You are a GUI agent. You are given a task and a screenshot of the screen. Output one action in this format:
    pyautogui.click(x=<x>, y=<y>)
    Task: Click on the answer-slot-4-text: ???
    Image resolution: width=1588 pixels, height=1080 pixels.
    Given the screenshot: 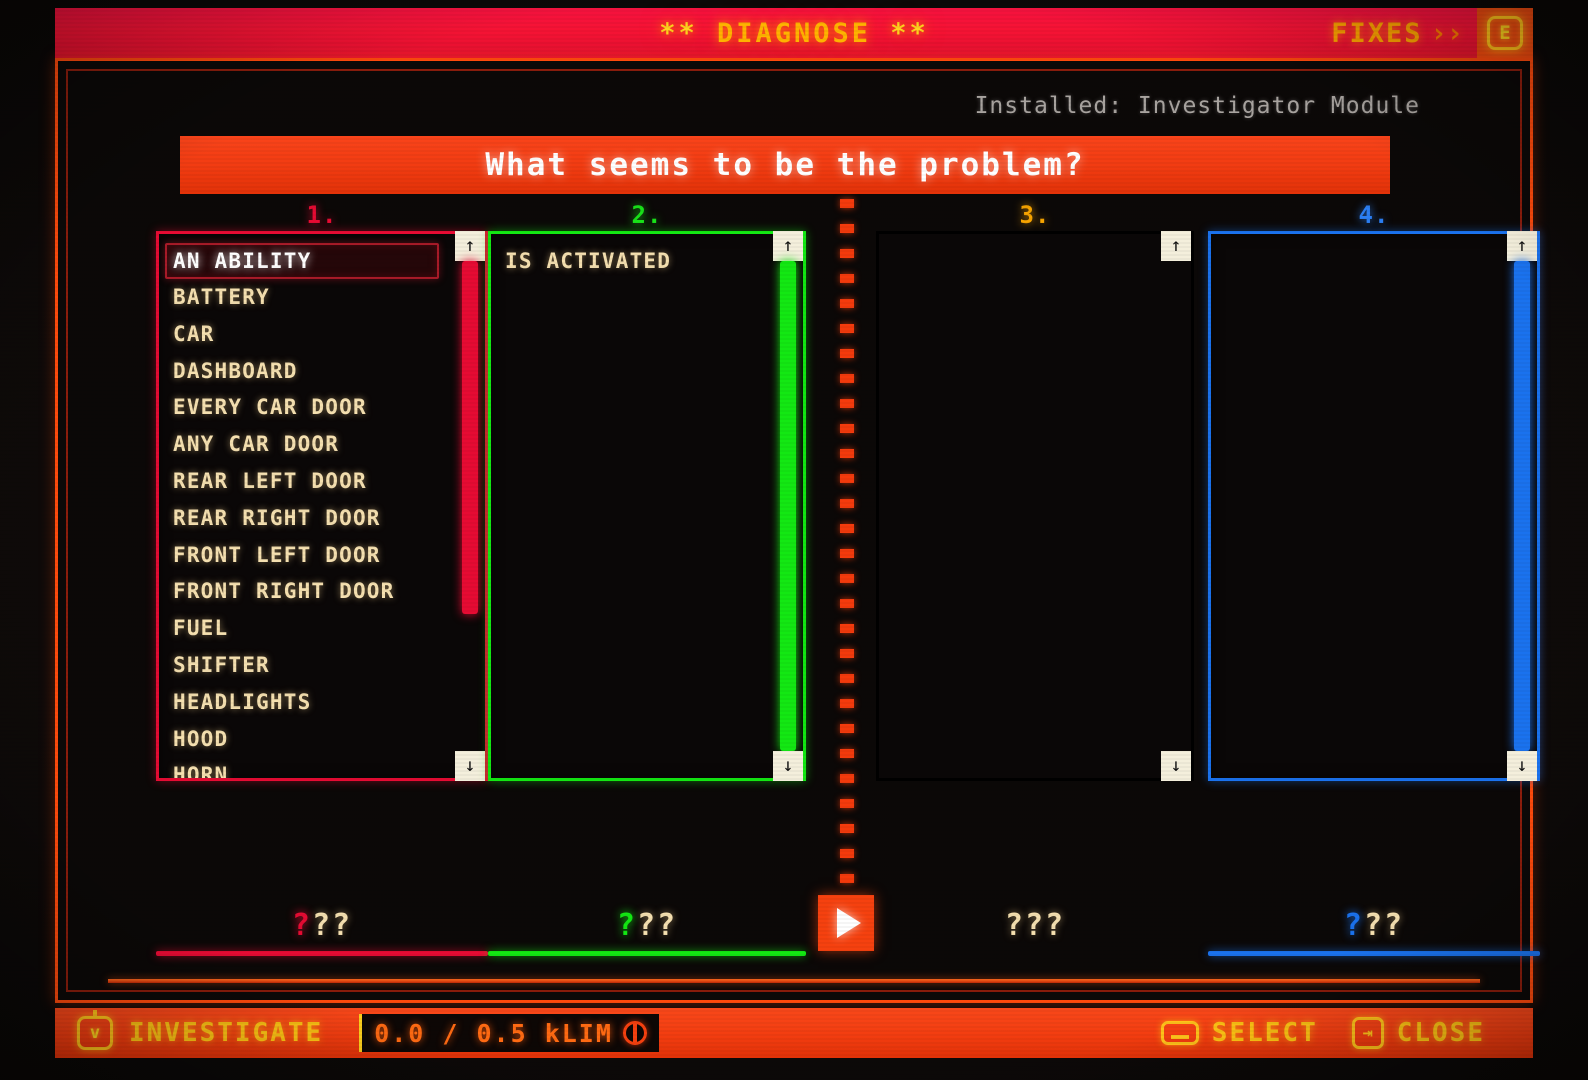 What is the action you would take?
    pyautogui.click(x=1374, y=925)
    